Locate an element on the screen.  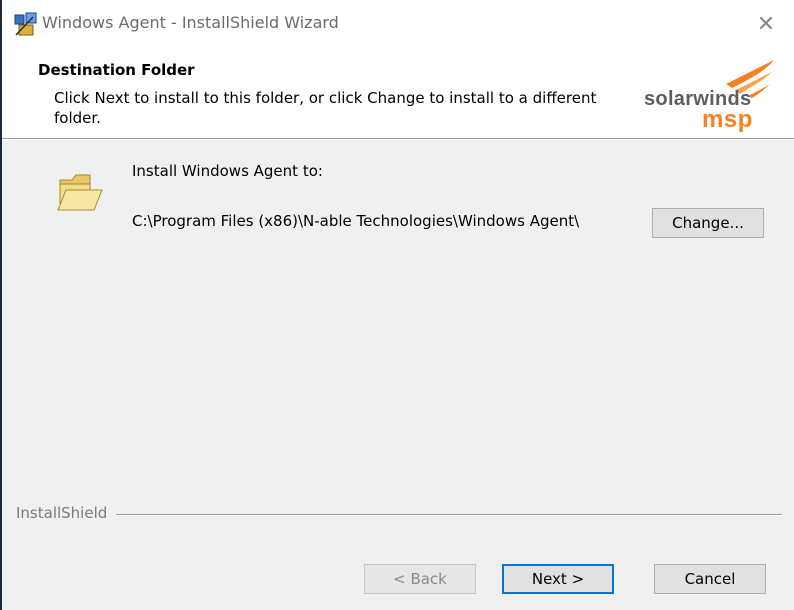
next-button: Next > is located at coordinates (558, 579).